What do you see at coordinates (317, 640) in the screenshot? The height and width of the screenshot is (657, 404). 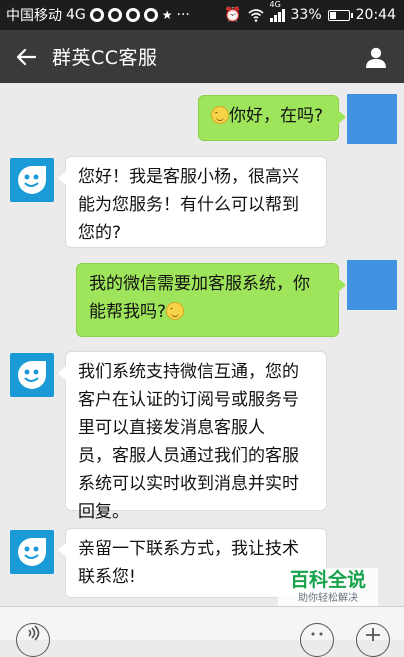 I see `emoji-button` at bounding box center [317, 640].